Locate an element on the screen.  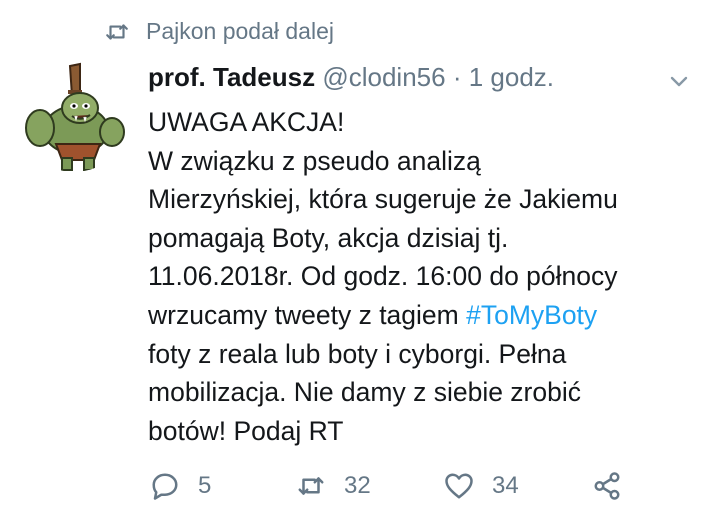
share-icon is located at coordinates (607, 486).